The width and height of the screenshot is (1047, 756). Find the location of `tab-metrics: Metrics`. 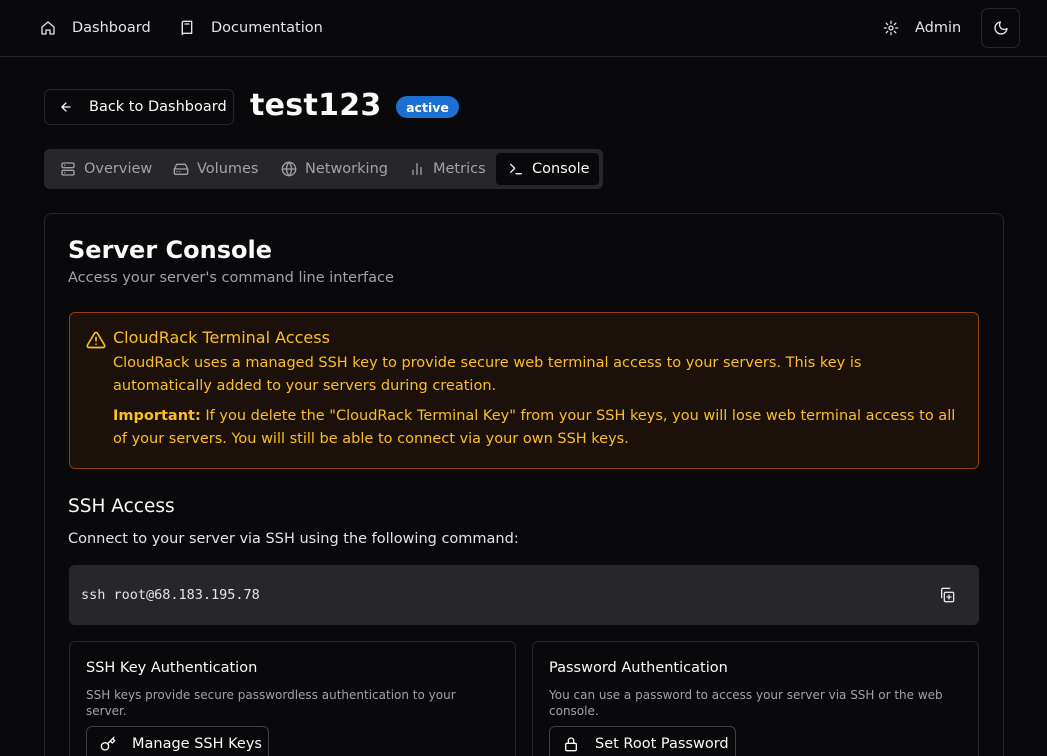

tab-metrics: Metrics is located at coordinates (446, 169).